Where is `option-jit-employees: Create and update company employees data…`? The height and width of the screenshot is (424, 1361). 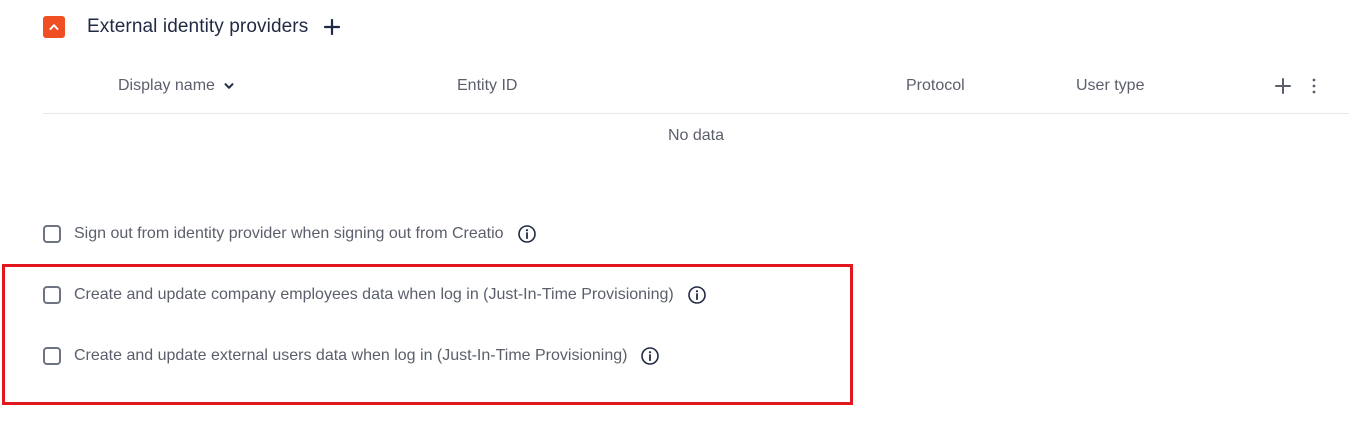
option-jit-employees: Create and update company employees data… is located at coordinates (375, 295).